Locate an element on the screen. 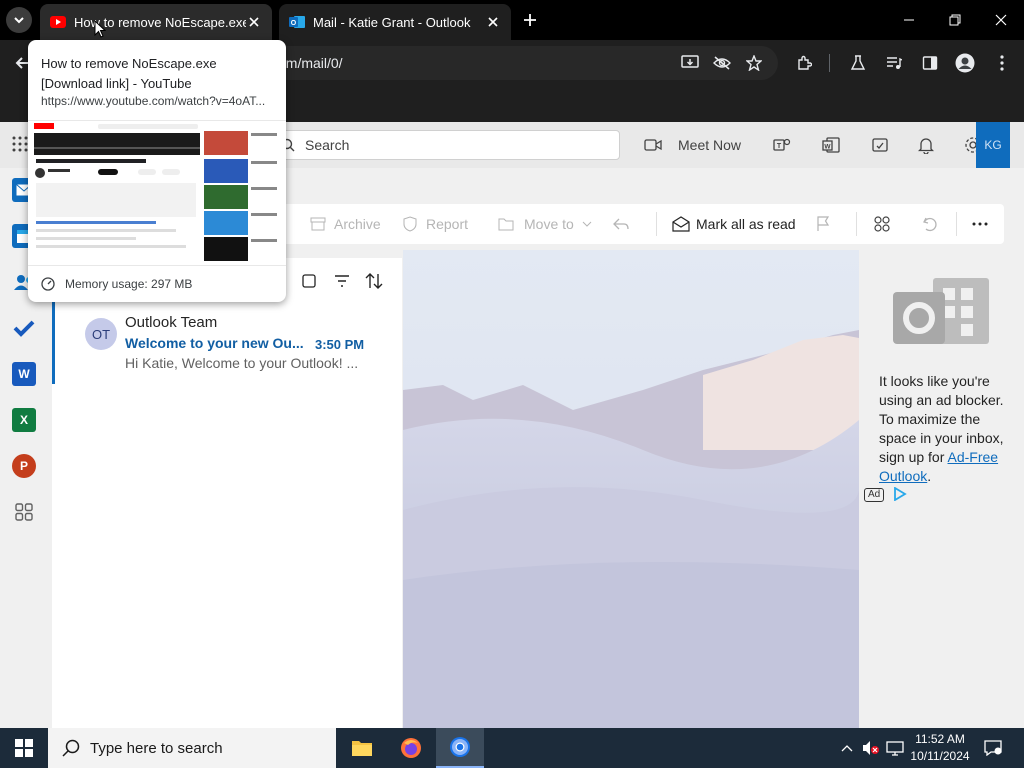 The height and width of the screenshot is (768, 1024). todo-icon is located at coordinates (24, 328).